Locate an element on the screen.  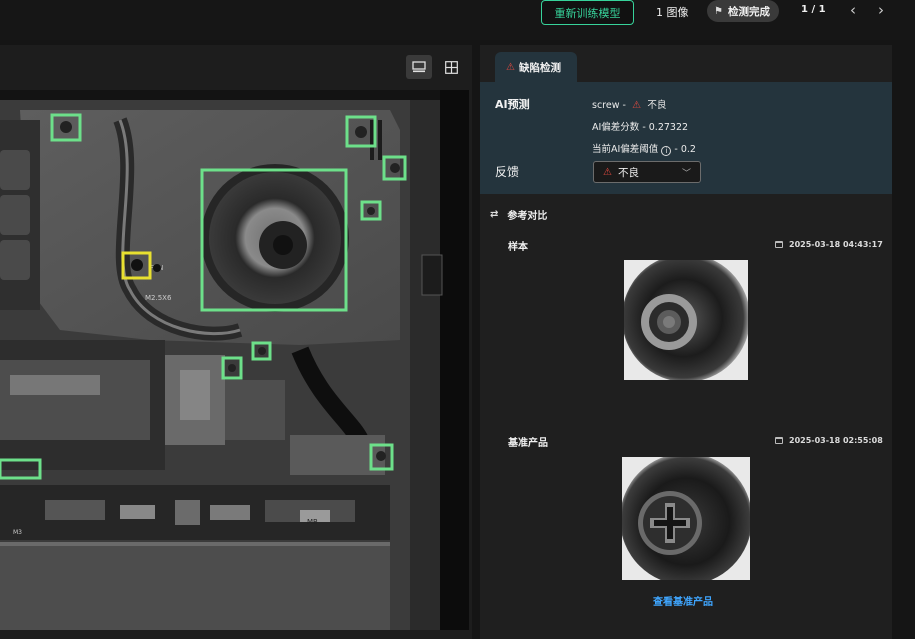
base-product-thumbnail is located at coordinates (686, 518).